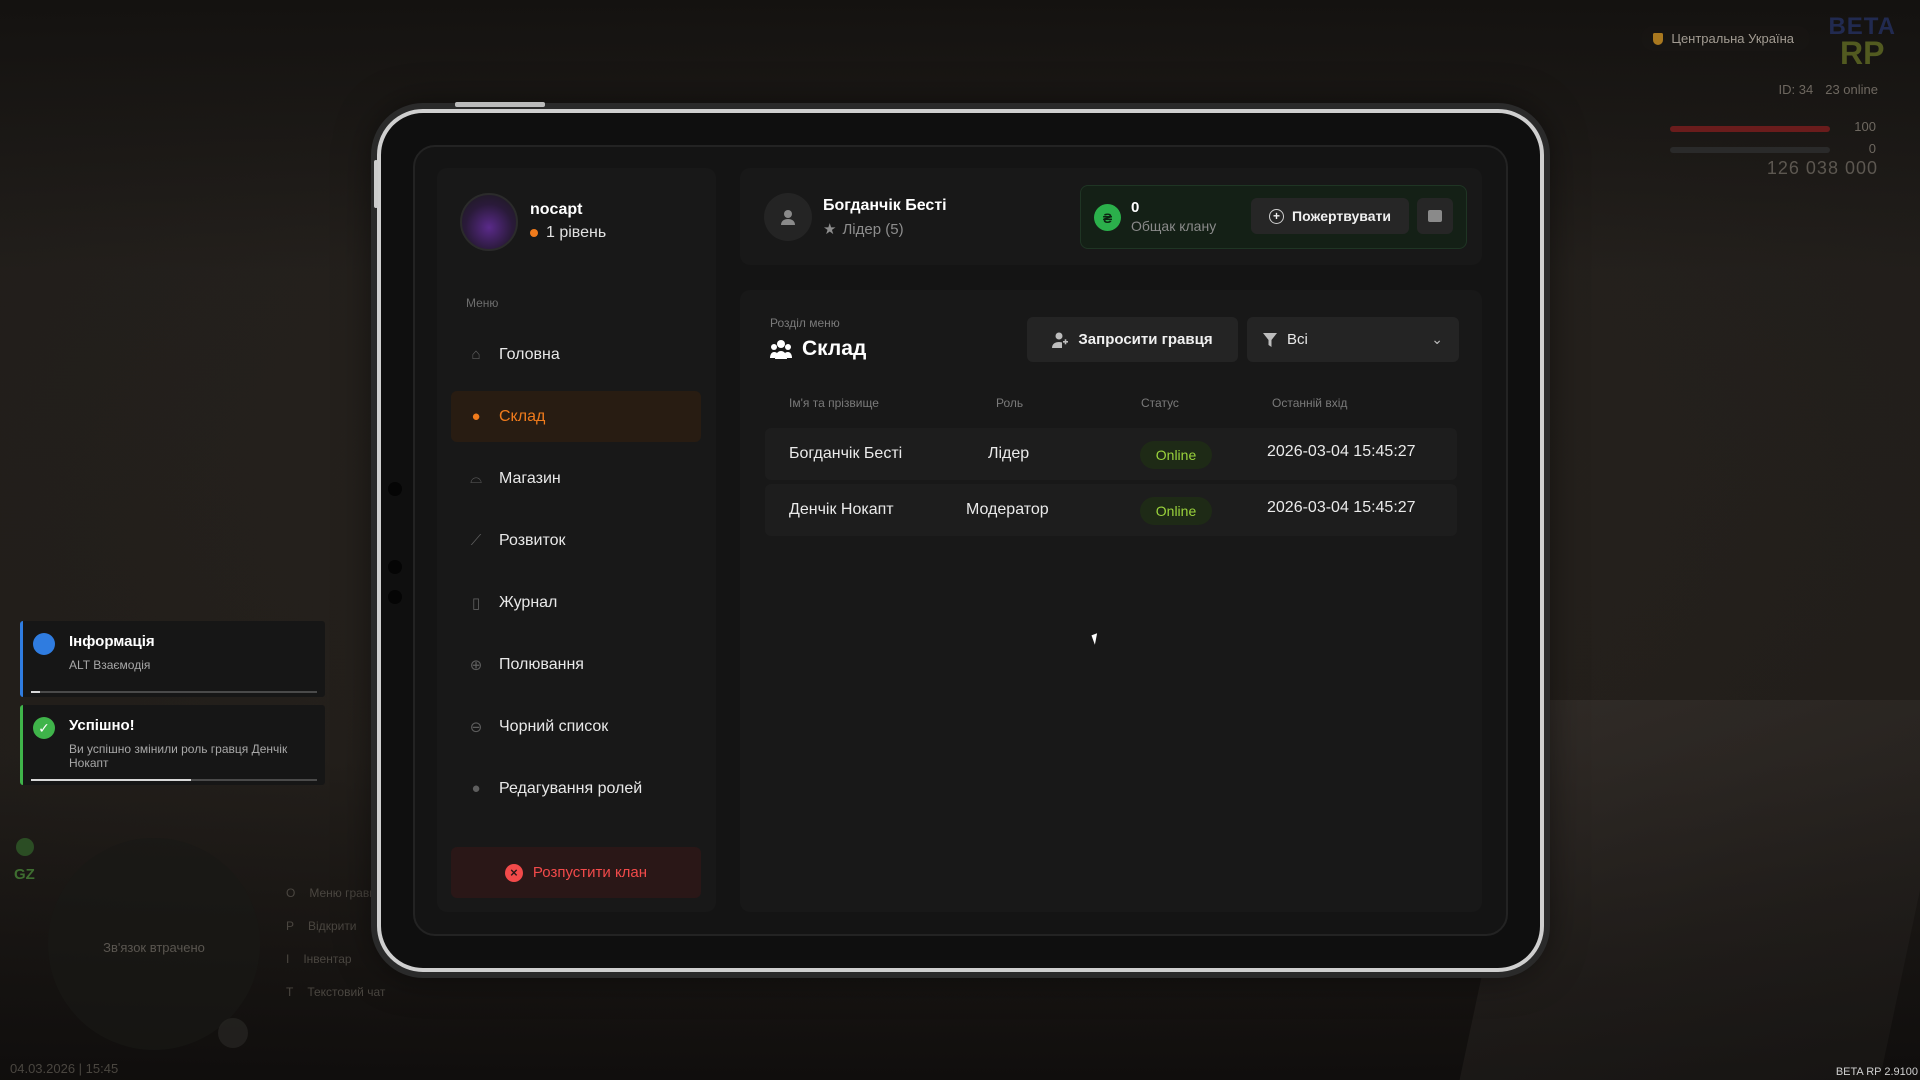 The image size is (1920, 1080). What do you see at coordinates (24, 874) in the screenshot?
I see `zone-label: GZ` at bounding box center [24, 874].